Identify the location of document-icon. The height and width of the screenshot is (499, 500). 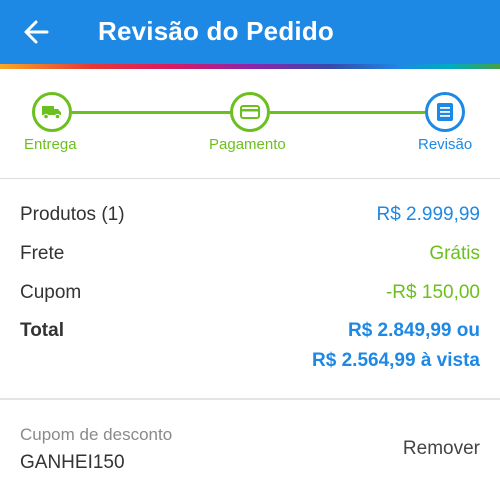
(445, 112).